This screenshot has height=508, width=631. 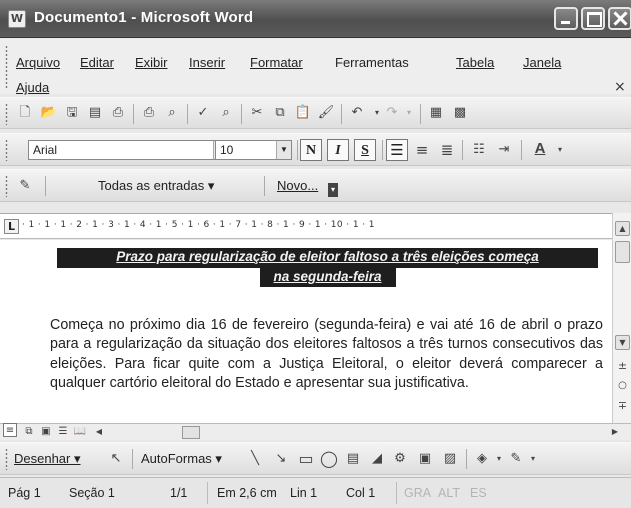 I want to click on diagram-icon: ⚙, so click(x=400, y=459).